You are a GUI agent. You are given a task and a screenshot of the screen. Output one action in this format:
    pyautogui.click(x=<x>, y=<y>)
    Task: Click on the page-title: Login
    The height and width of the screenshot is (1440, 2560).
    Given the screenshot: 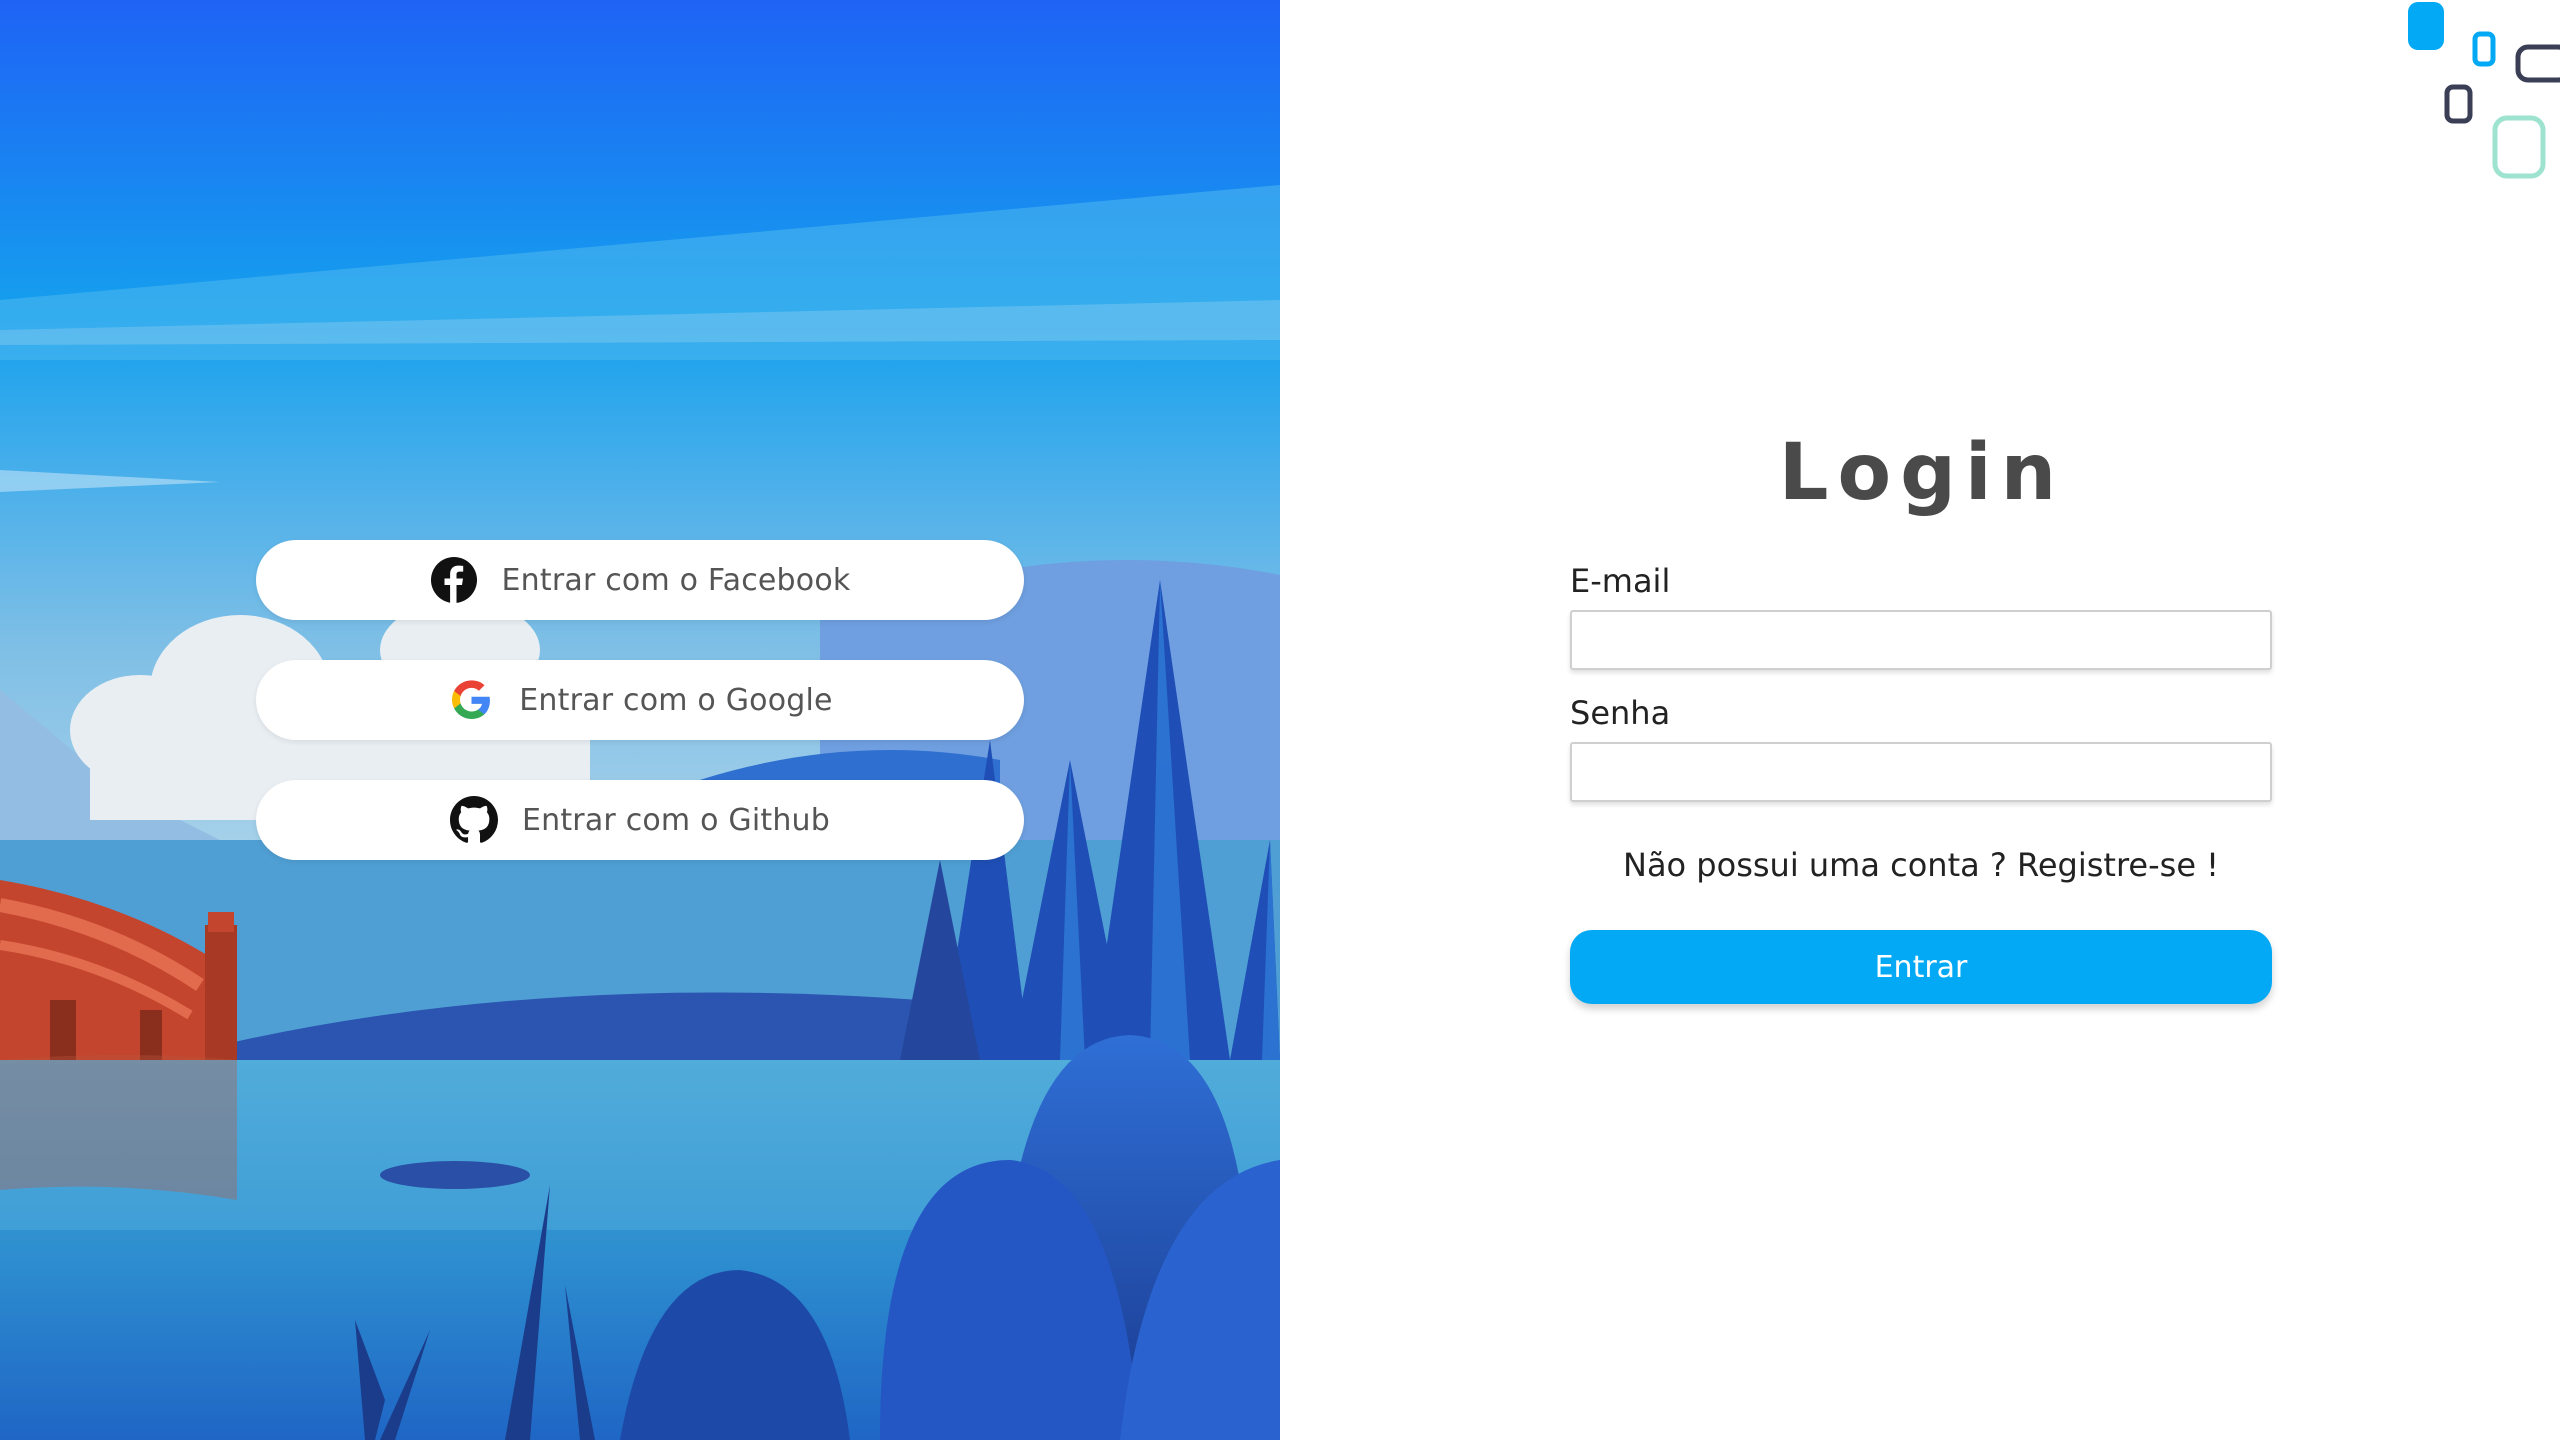 What is the action you would take?
    pyautogui.click(x=1922, y=473)
    